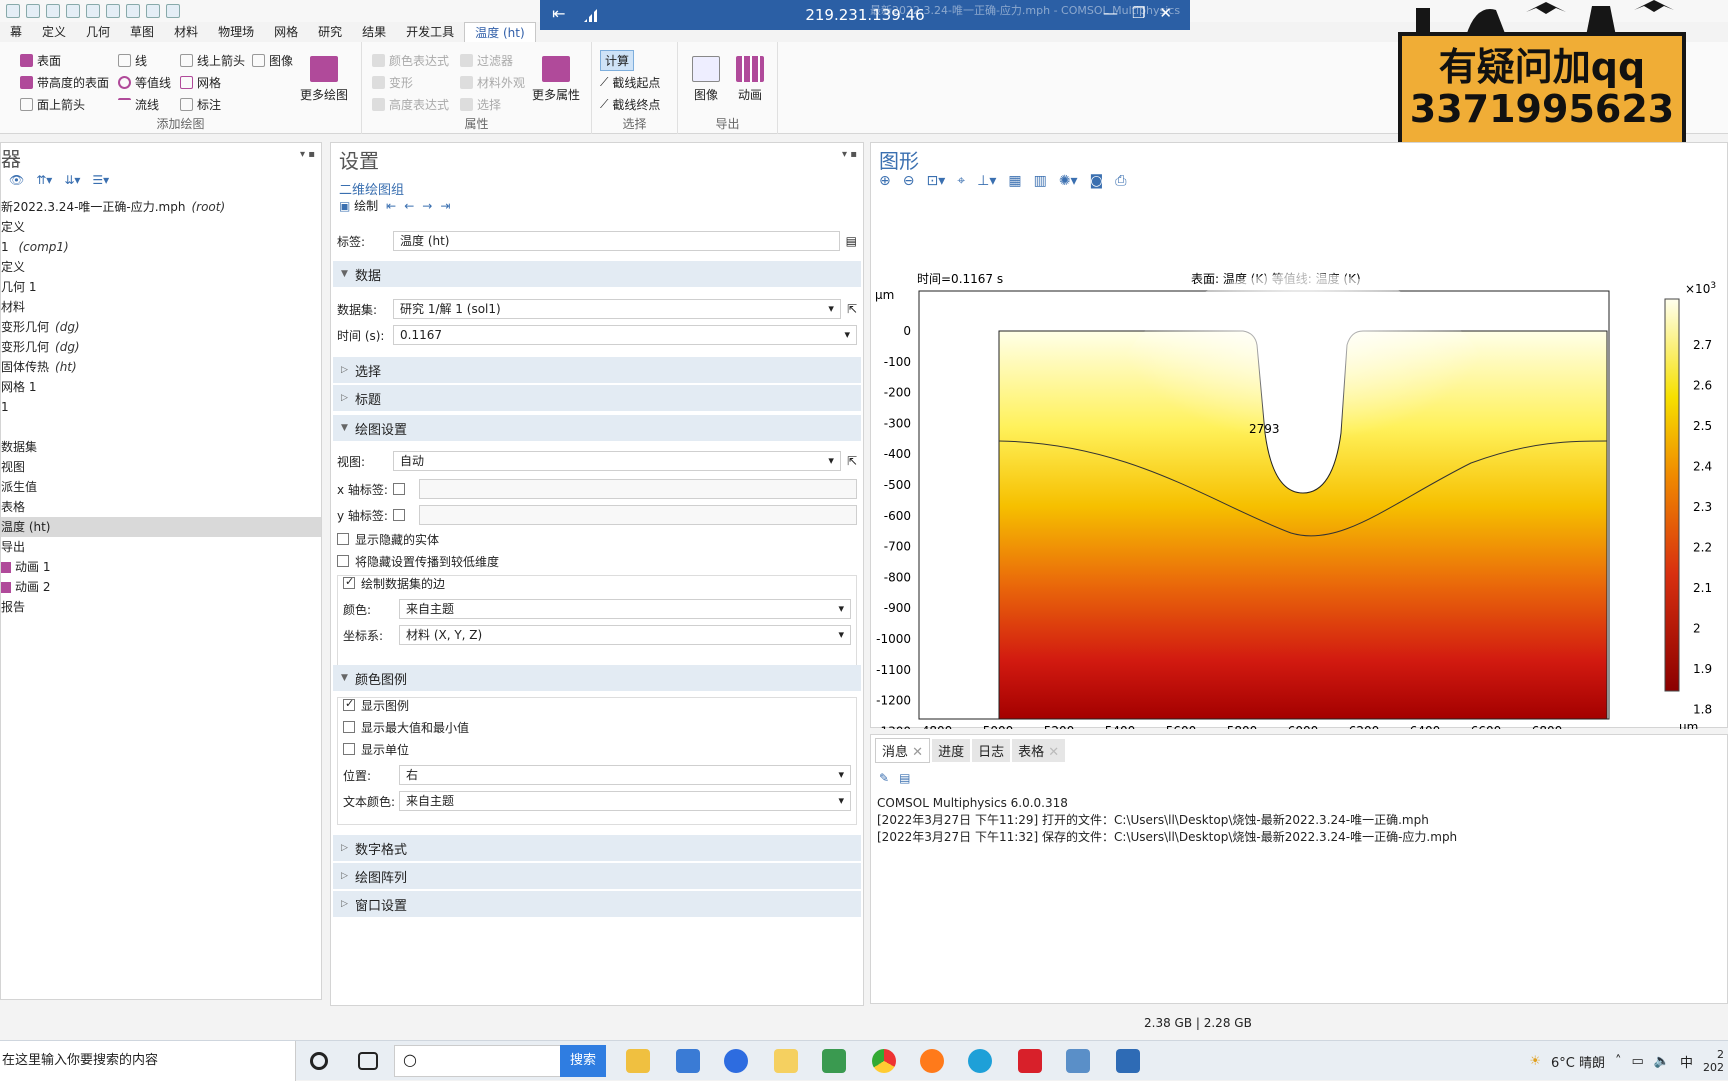  I want to click on select-icon, so click(153, 11).